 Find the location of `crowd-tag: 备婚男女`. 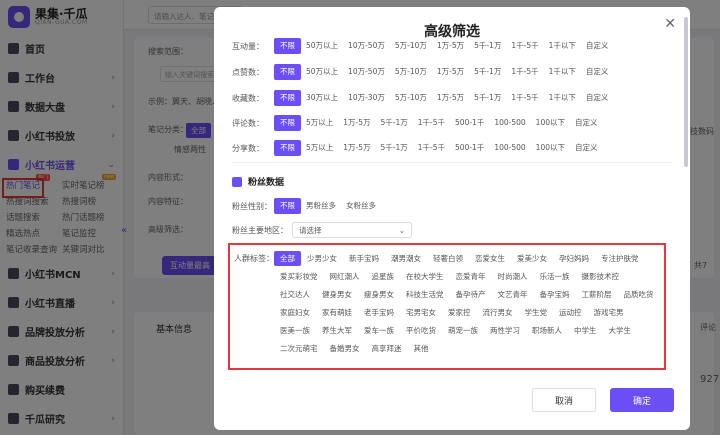

crowd-tag: 备婚男女 is located at coordinates (345, 348).